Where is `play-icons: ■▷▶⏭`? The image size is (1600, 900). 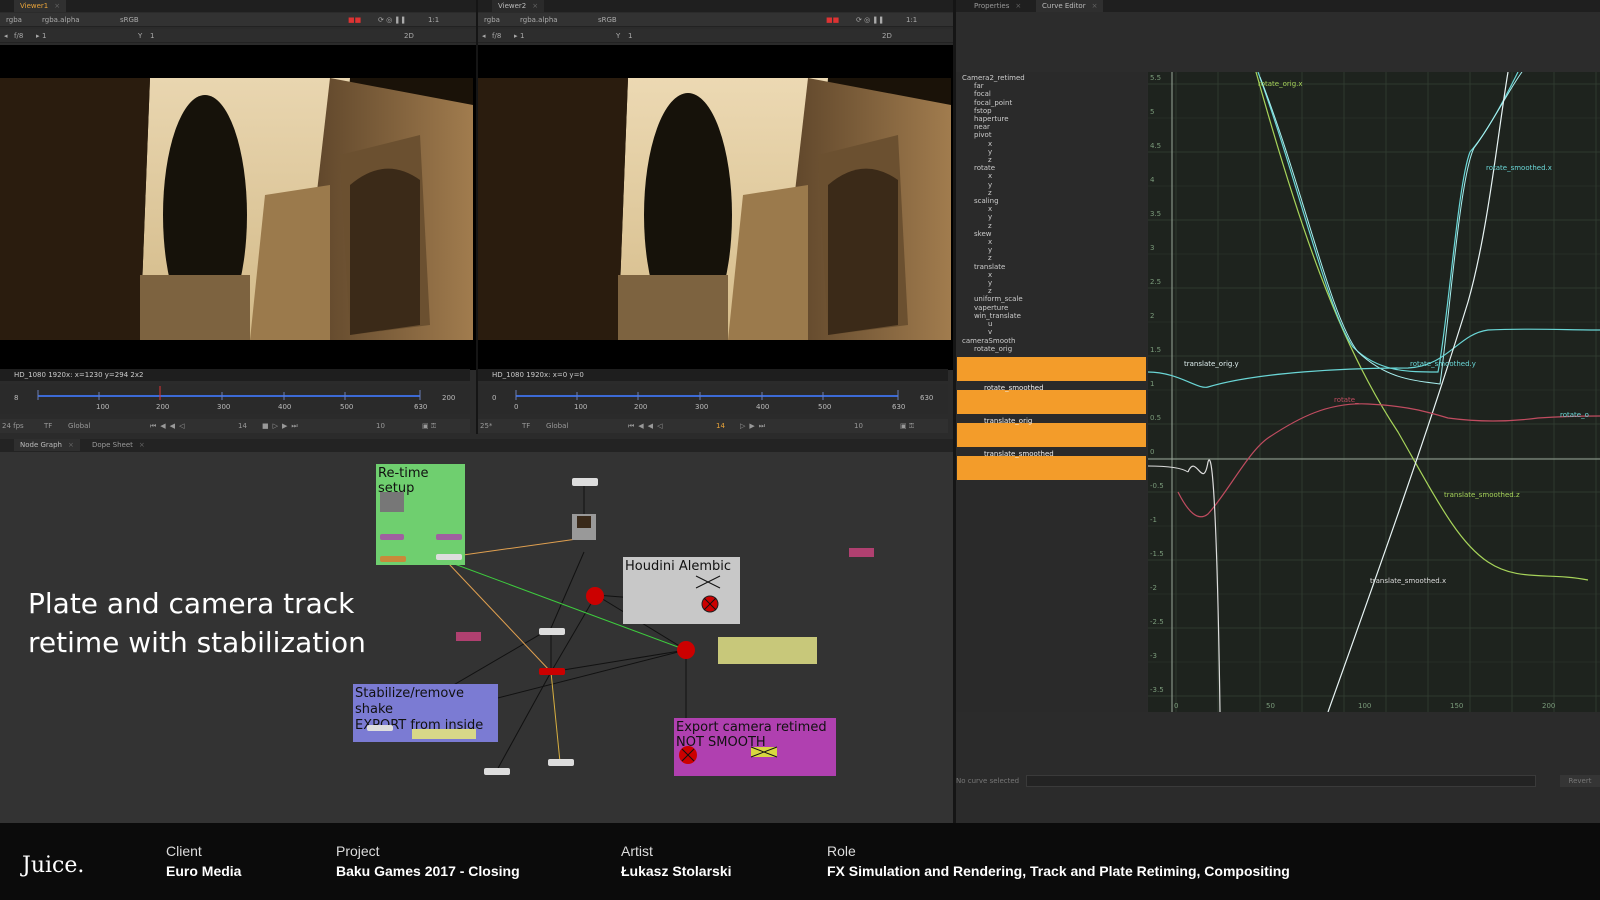 play-icons: ■▷▶⏭ is located at coordinates (282, 426).